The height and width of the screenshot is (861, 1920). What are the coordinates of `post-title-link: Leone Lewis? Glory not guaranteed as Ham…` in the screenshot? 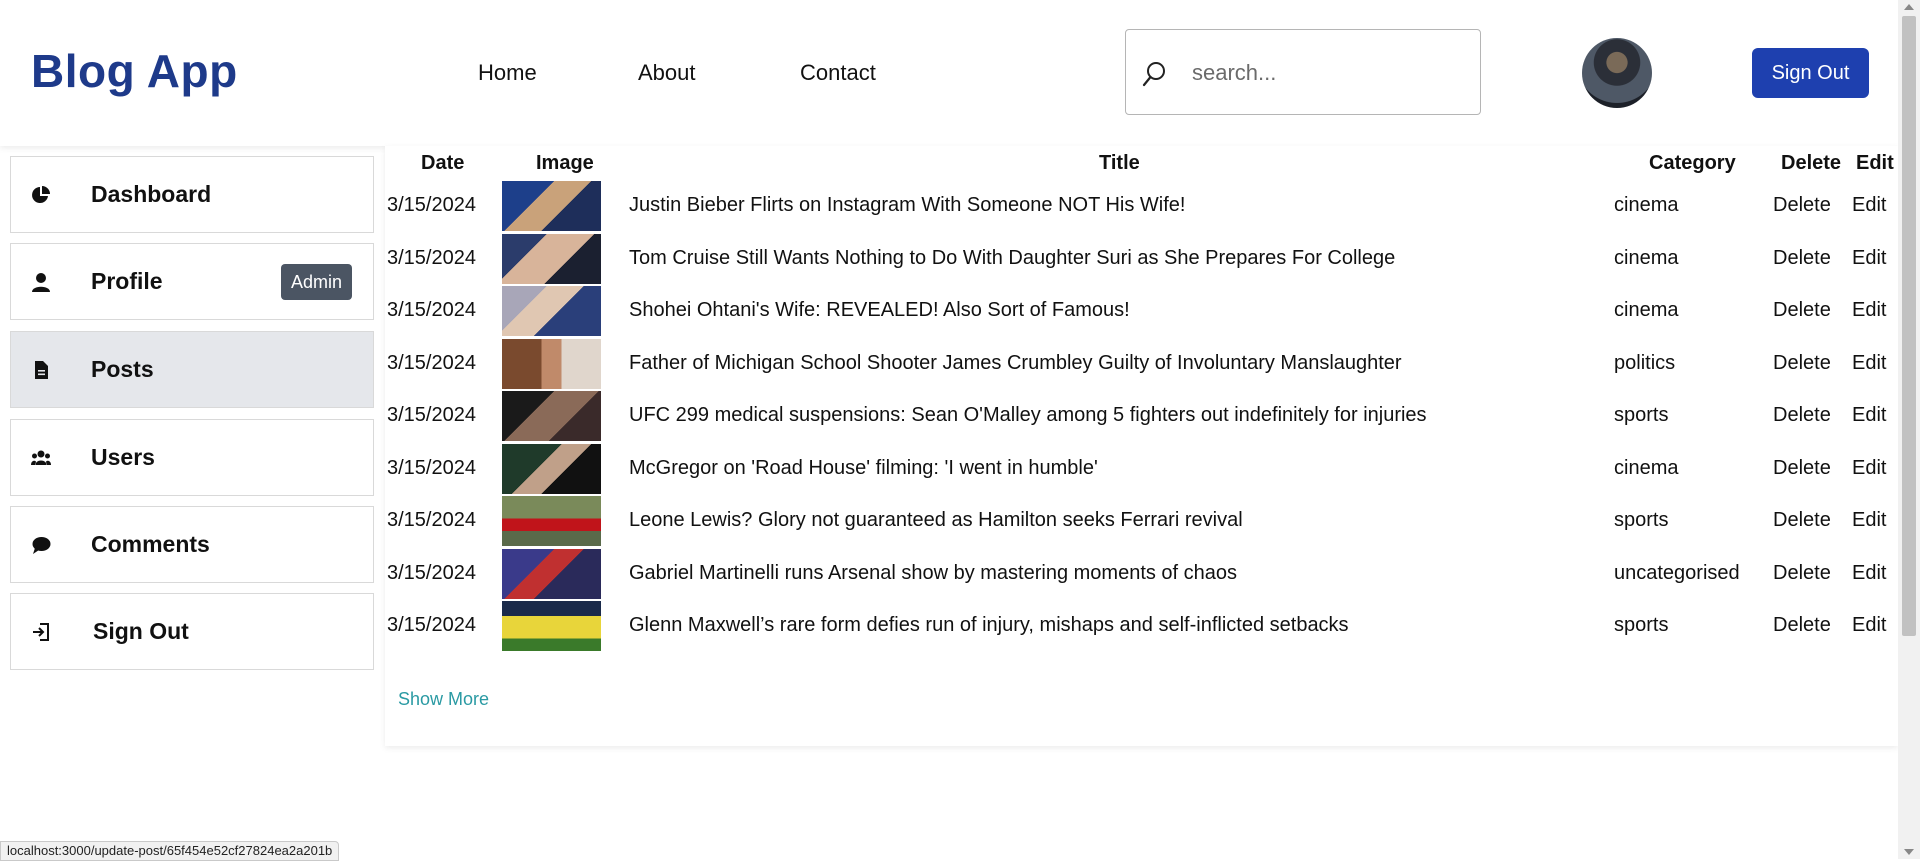 It's located at (936, 520).